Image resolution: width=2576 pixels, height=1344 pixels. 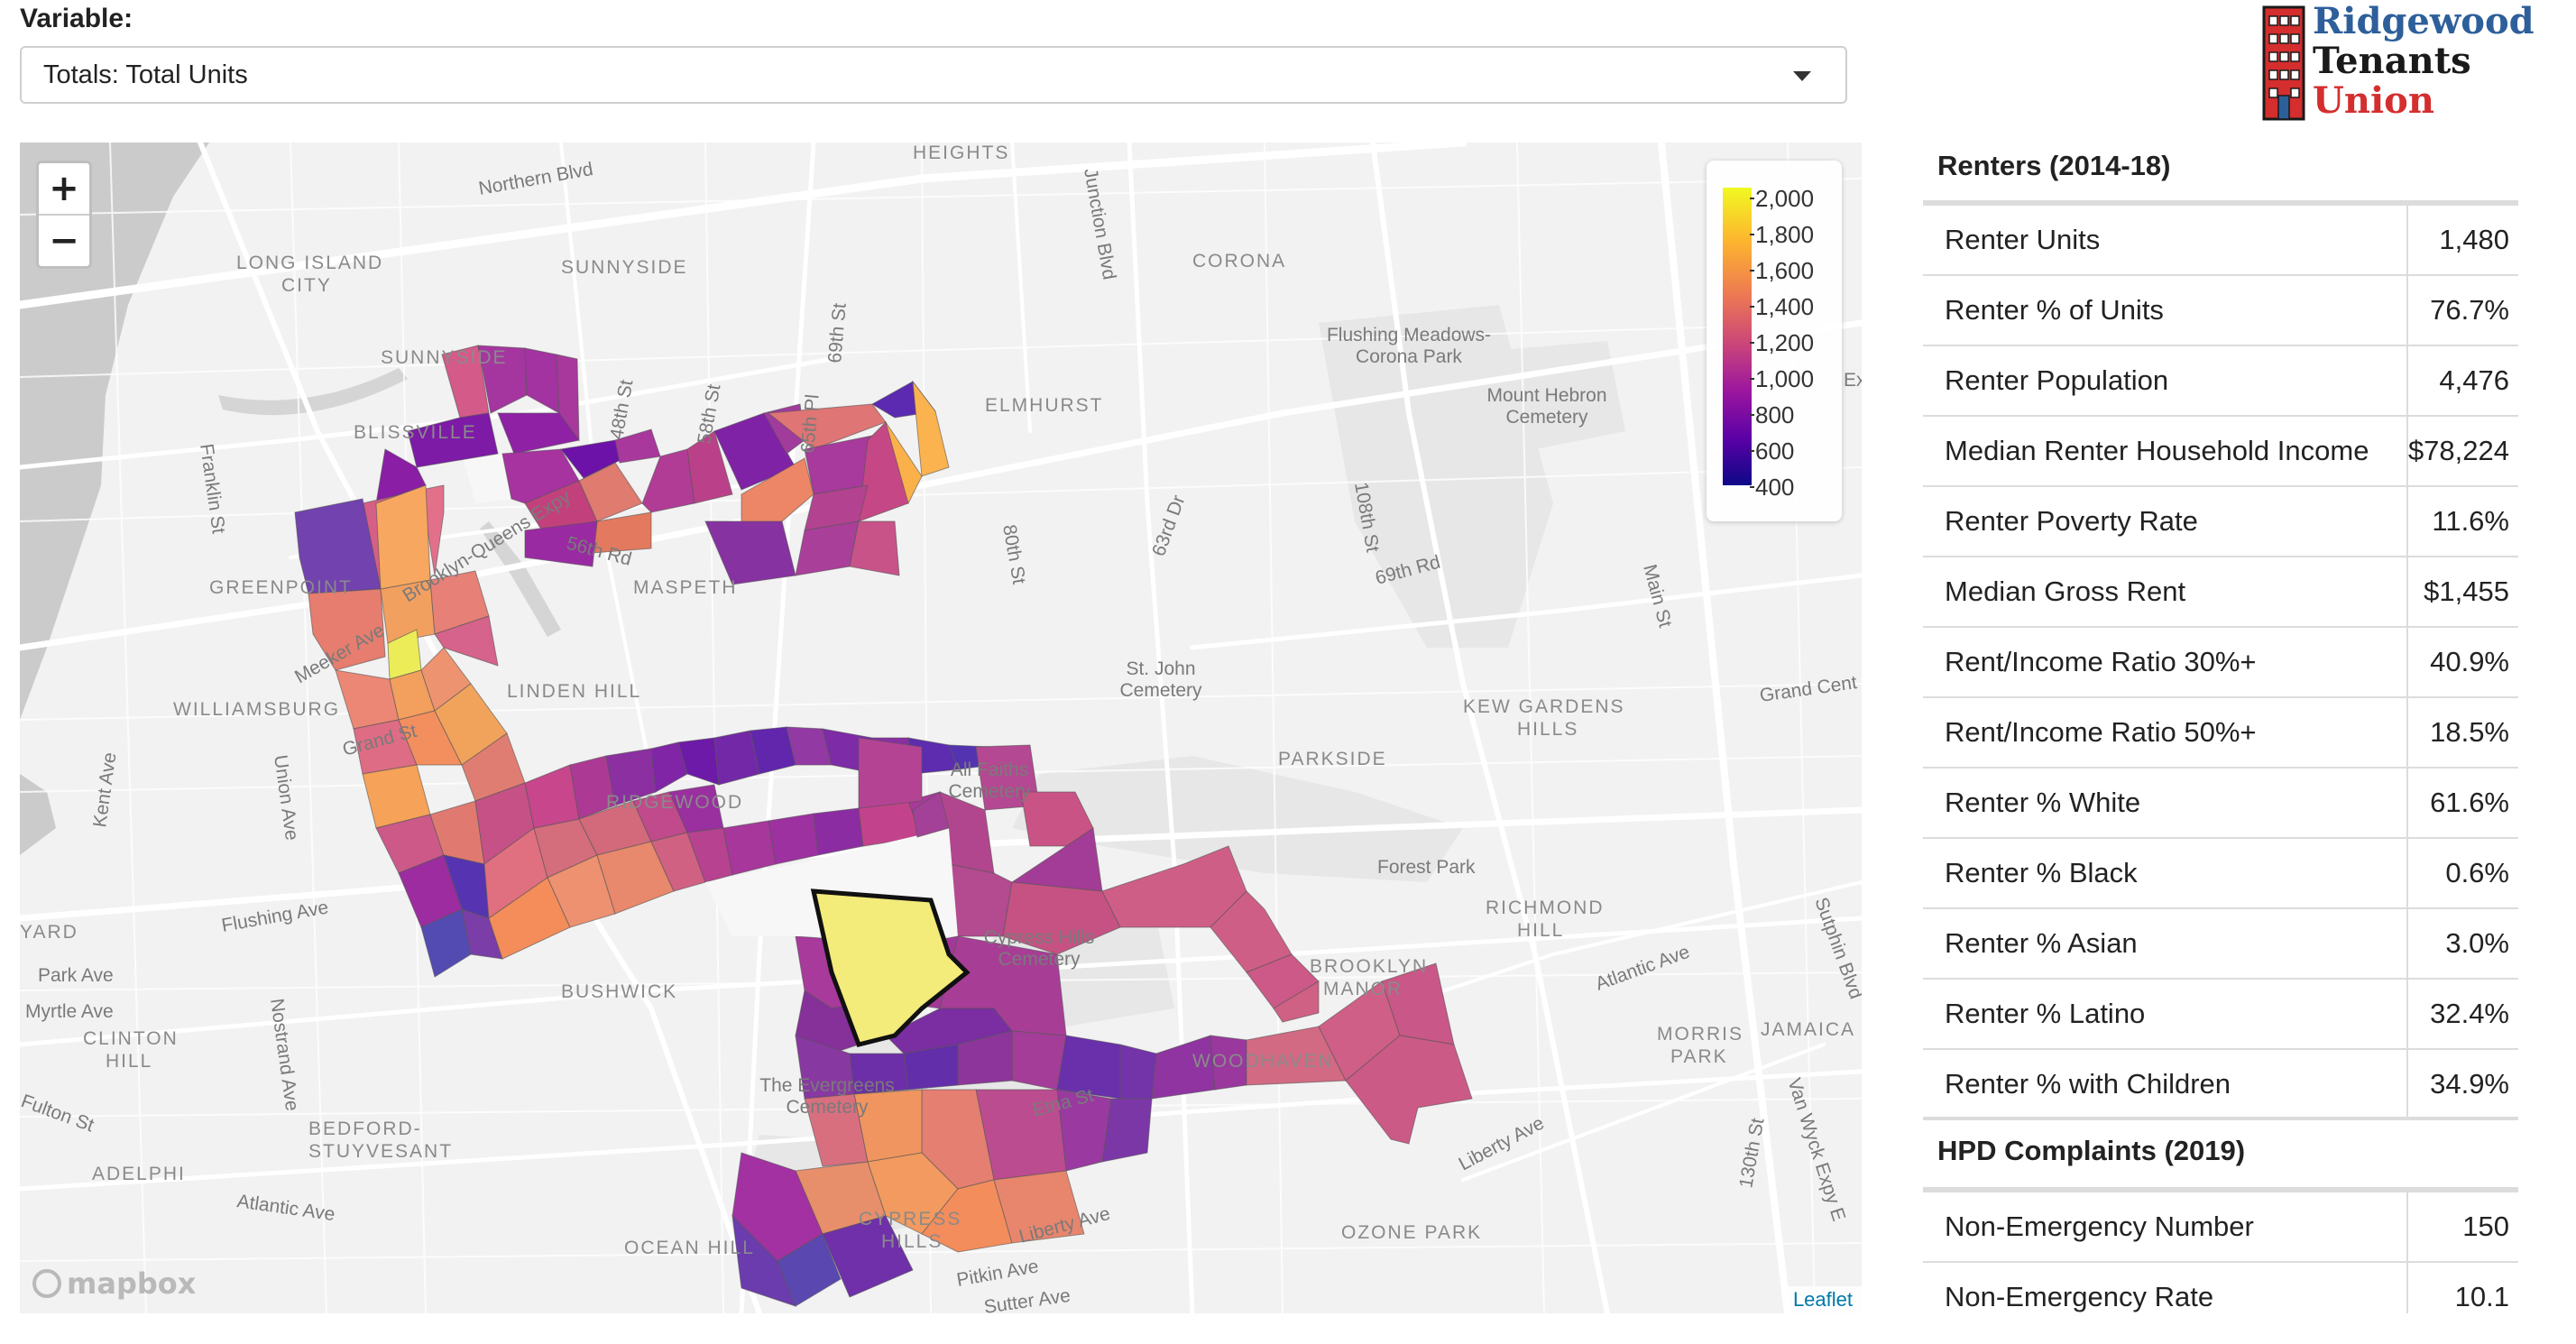 What do you see at coordinates (2392, 61) in the screenshot?
I see `logo-line-2: Tenants` at bounding box center [2392, 61].